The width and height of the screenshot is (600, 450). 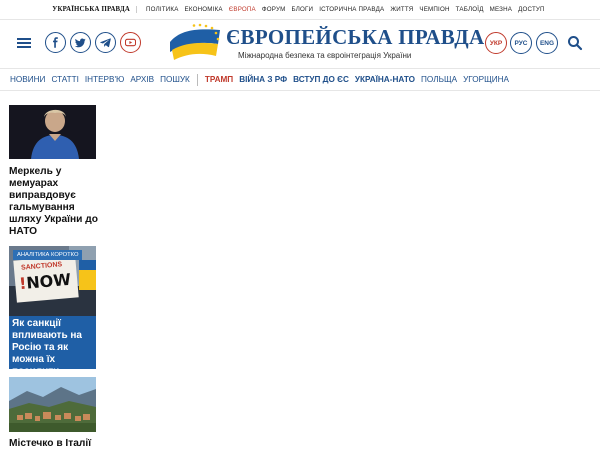 What do you see at coordinates (142, 79) in the screenshot?
I see `nav-archive: АРХІВ` at bounding box center [142, 79].